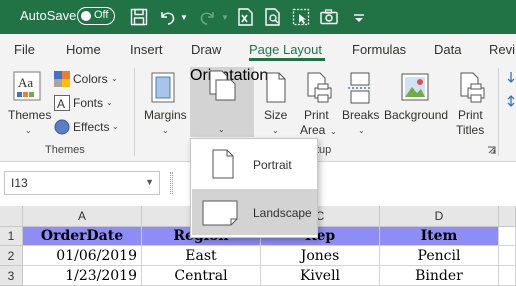 The width and height of the screenshot is (516, 286). Describe the element at coordinates (19, 183) in the screenshot. I see `name-box-value: I13` at that location.